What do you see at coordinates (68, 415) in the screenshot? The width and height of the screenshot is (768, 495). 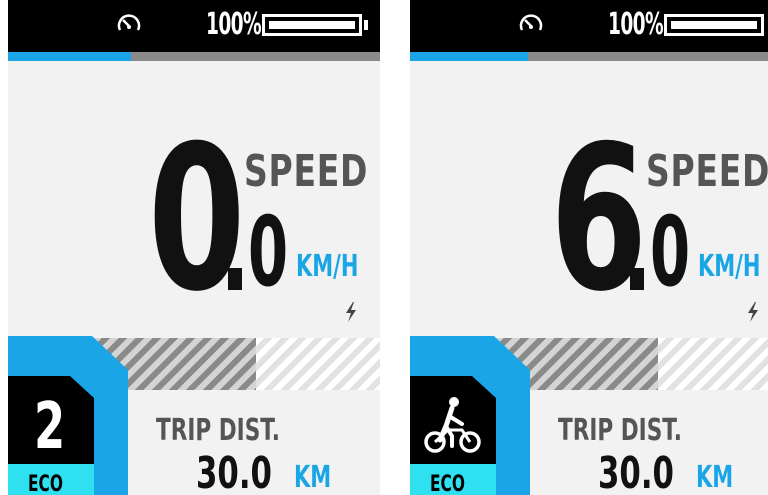 I see `assist-level-panel` at bounding box center [68, 415].